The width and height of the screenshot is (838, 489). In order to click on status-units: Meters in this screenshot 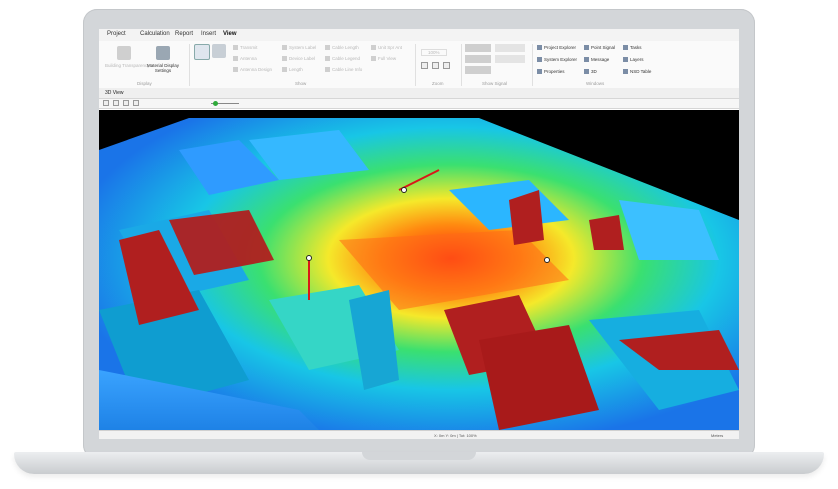, I will do `click(717, 435)`.